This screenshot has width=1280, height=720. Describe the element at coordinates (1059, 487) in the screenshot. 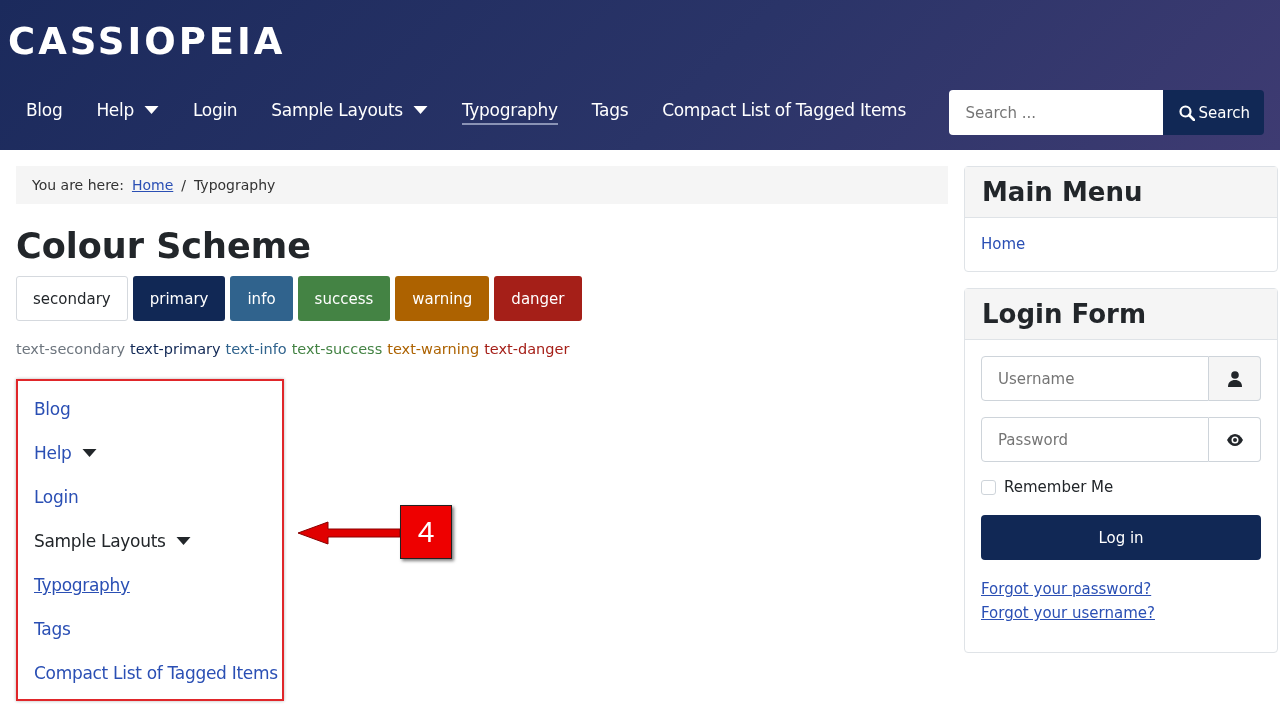

I see `checkbox-label: Remember Me` at that location.